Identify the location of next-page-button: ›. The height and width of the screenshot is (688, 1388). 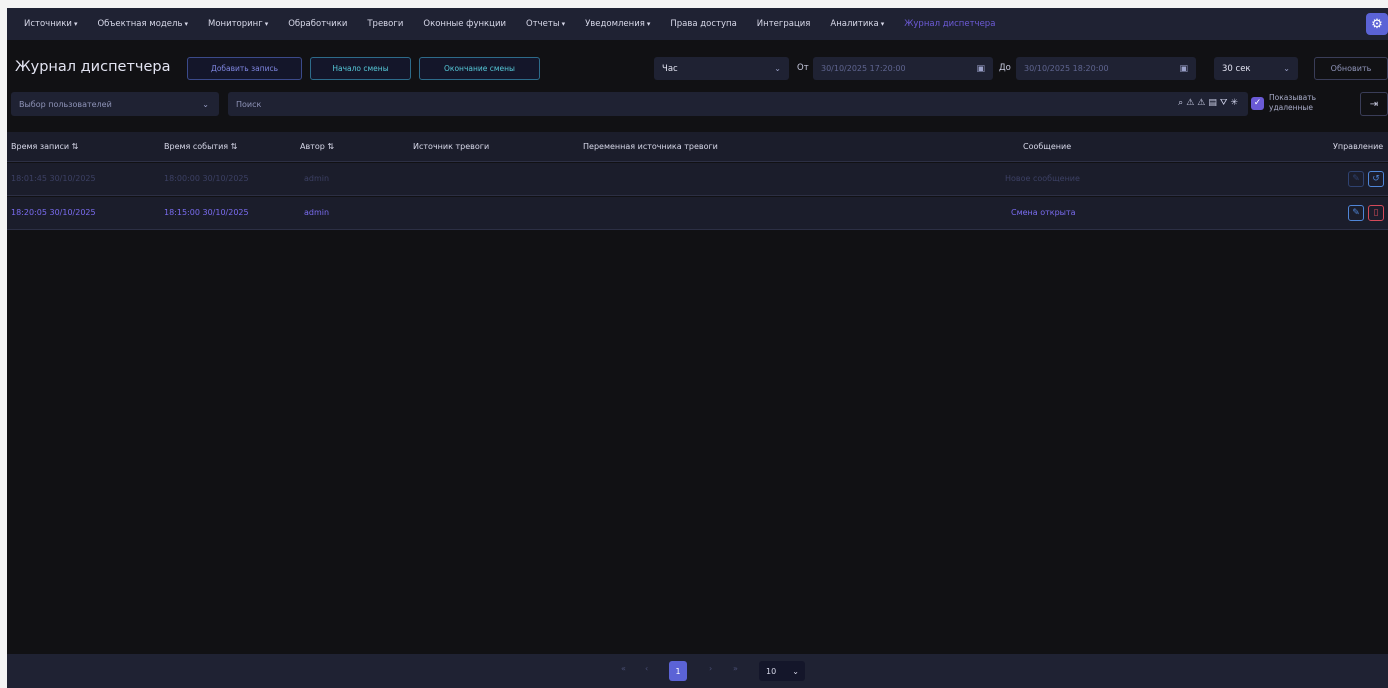
(710, 668).